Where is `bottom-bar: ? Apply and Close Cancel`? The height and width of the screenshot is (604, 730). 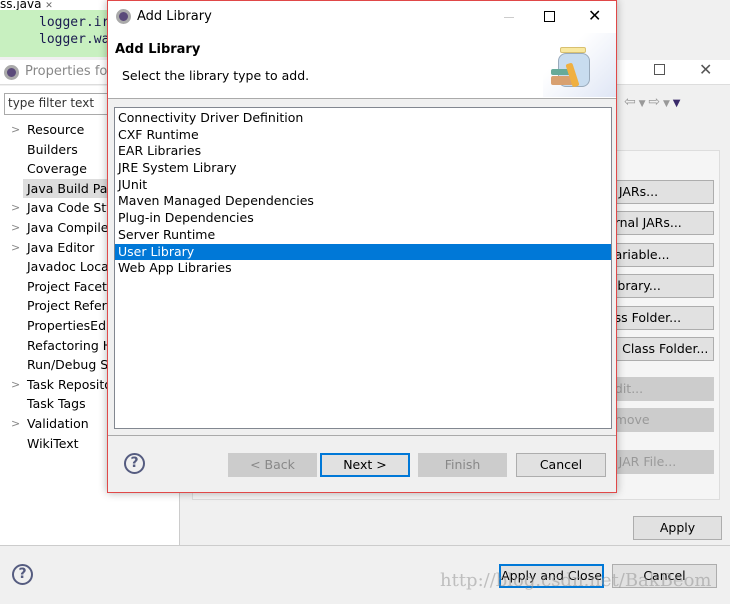 bottom-bar: ? Apply and Close Cancel is located at coordinates (365, 574).